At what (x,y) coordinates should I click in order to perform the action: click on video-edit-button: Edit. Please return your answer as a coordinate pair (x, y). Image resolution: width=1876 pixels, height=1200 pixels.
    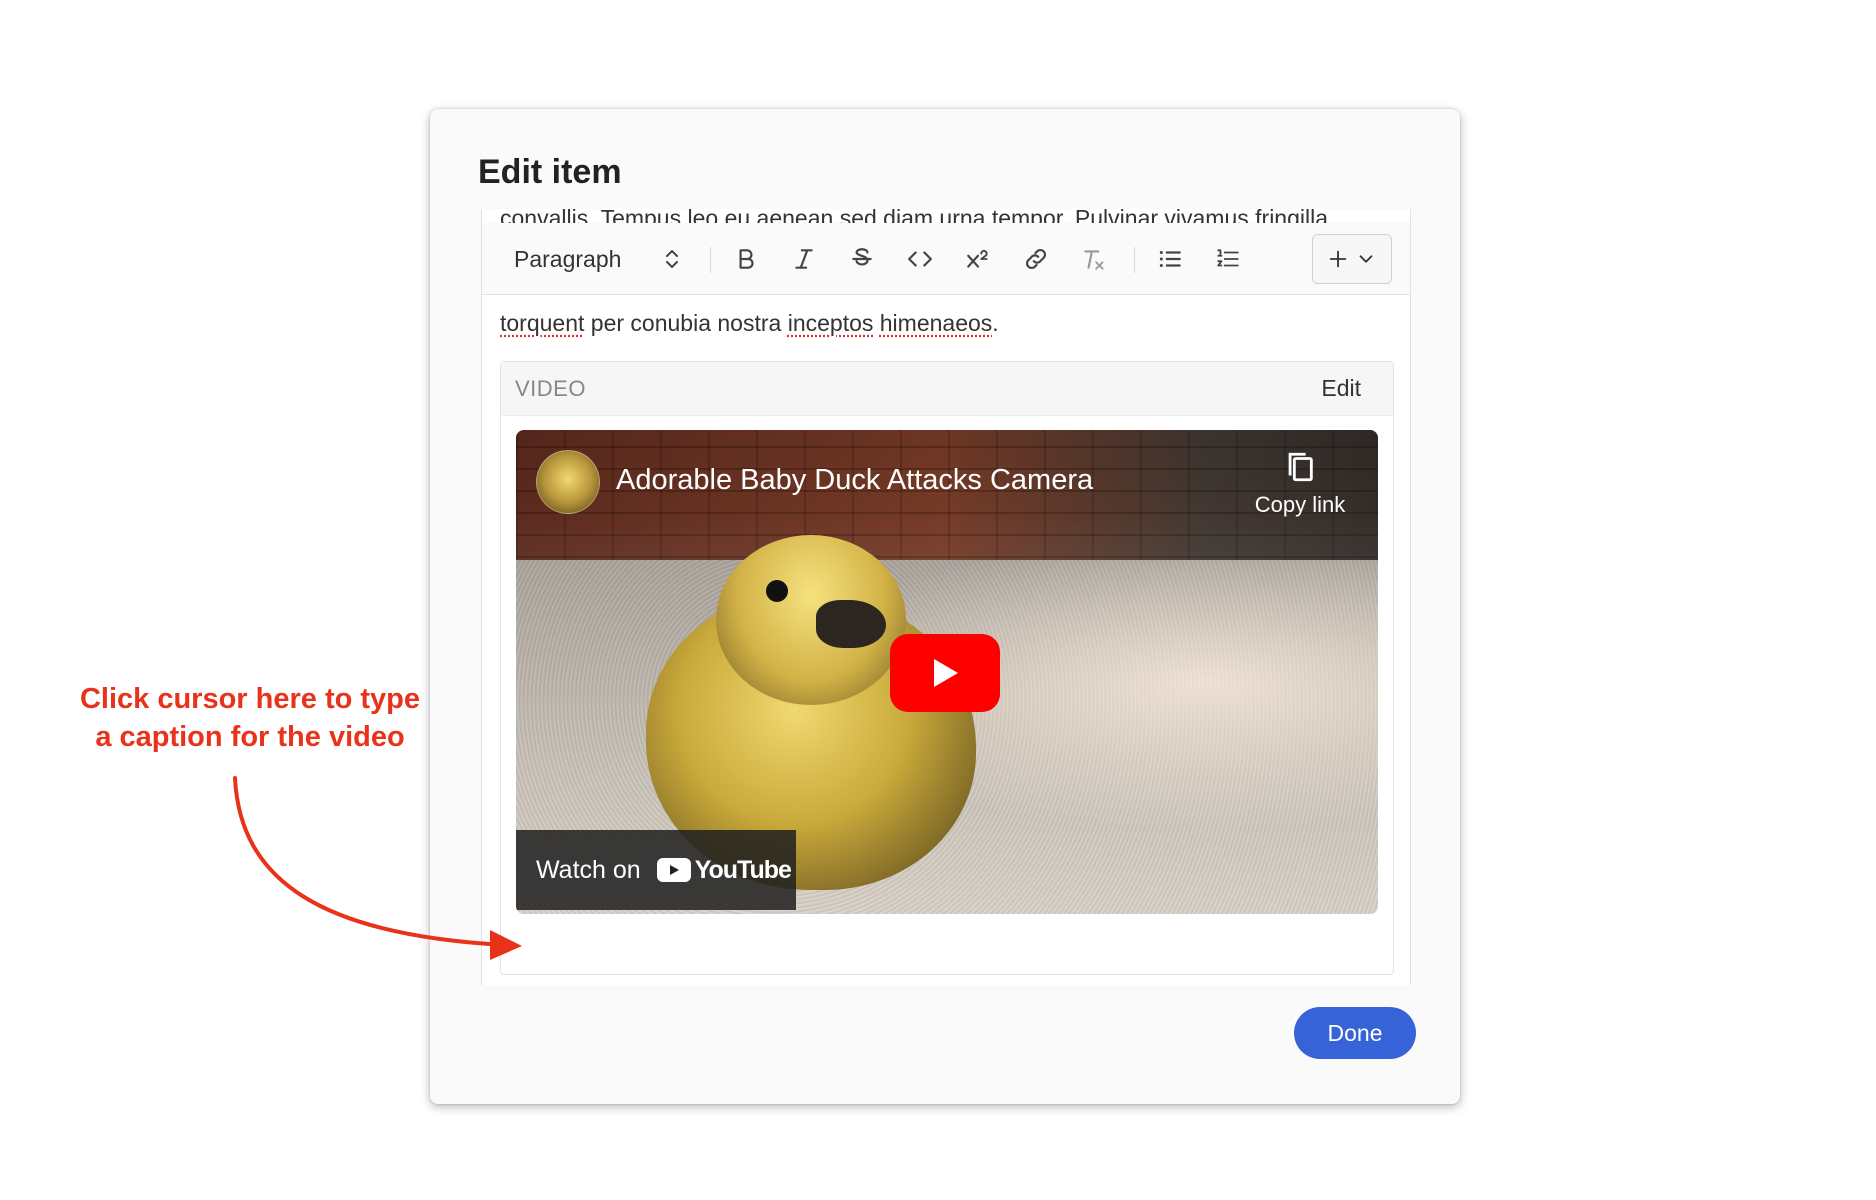
    Looking at the image, I should click on (1341, 388).